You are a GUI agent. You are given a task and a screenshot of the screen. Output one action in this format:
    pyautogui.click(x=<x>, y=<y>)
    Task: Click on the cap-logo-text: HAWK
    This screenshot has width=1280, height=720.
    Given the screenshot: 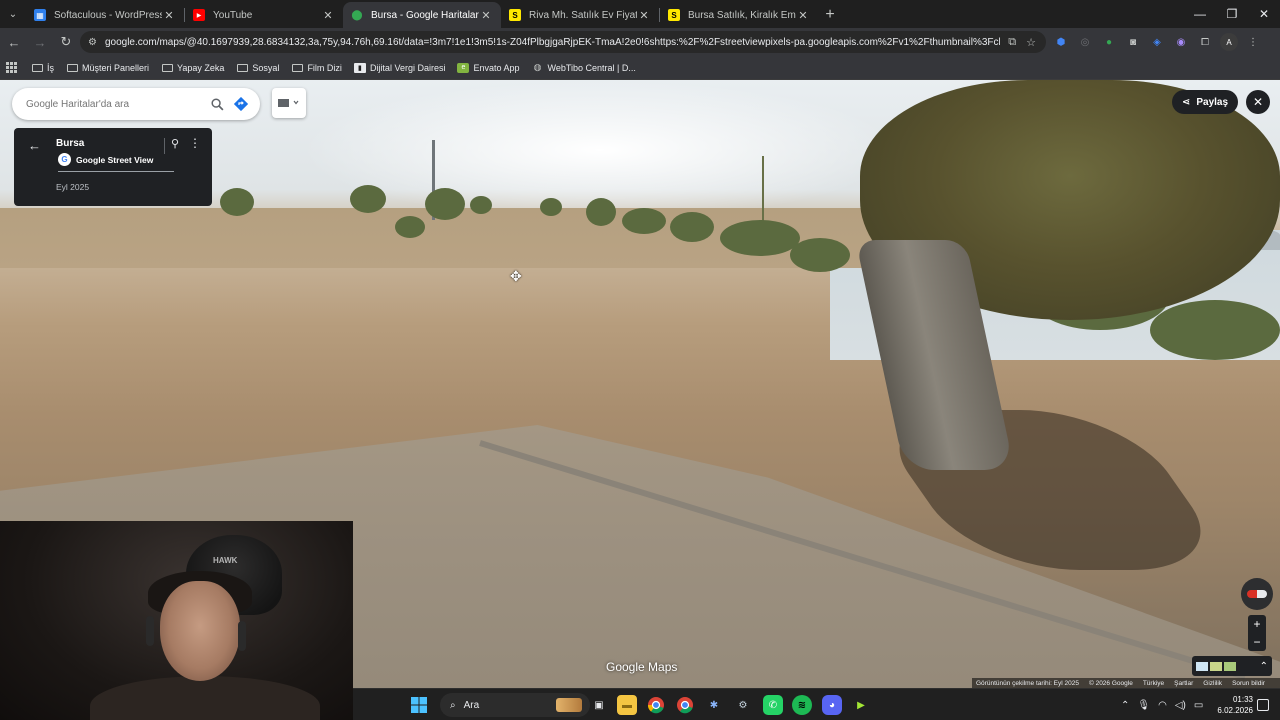 What is the action you would take?
    pyautogui.click(x=225, y=560)
    